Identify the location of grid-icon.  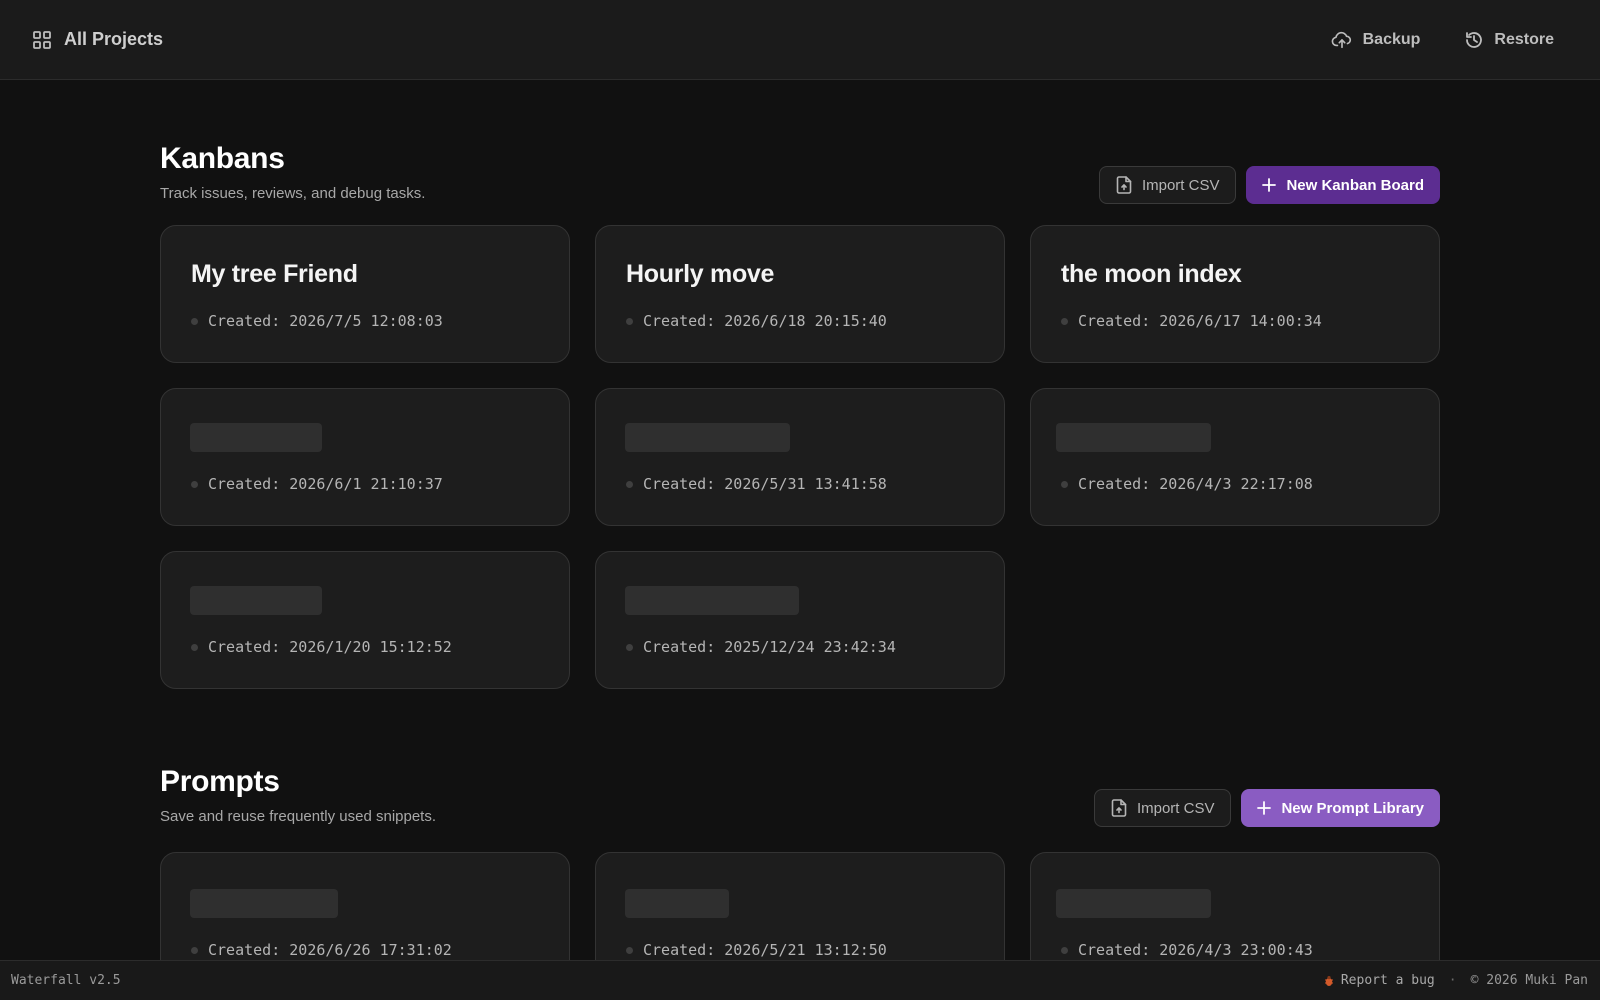
(42, 40).